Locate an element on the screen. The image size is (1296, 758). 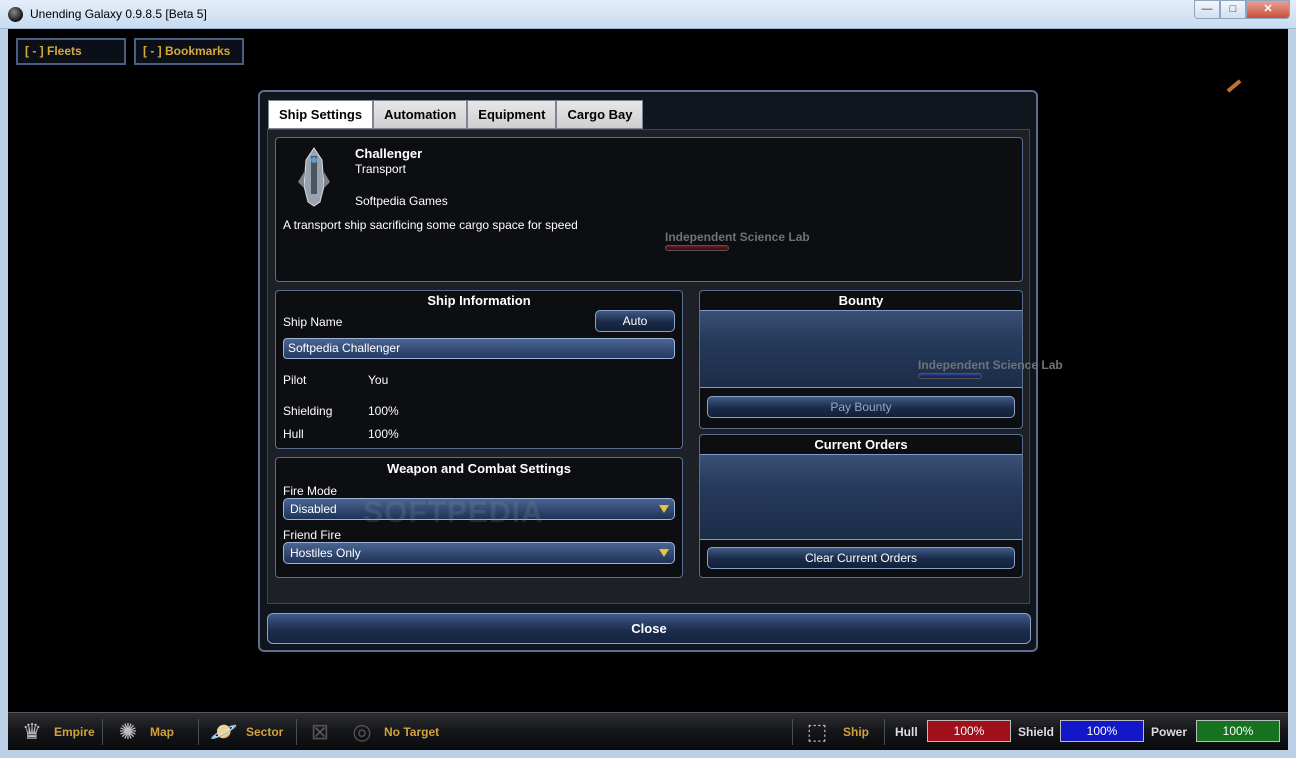
minimize-button: — is located at coordinates (1207, 9).